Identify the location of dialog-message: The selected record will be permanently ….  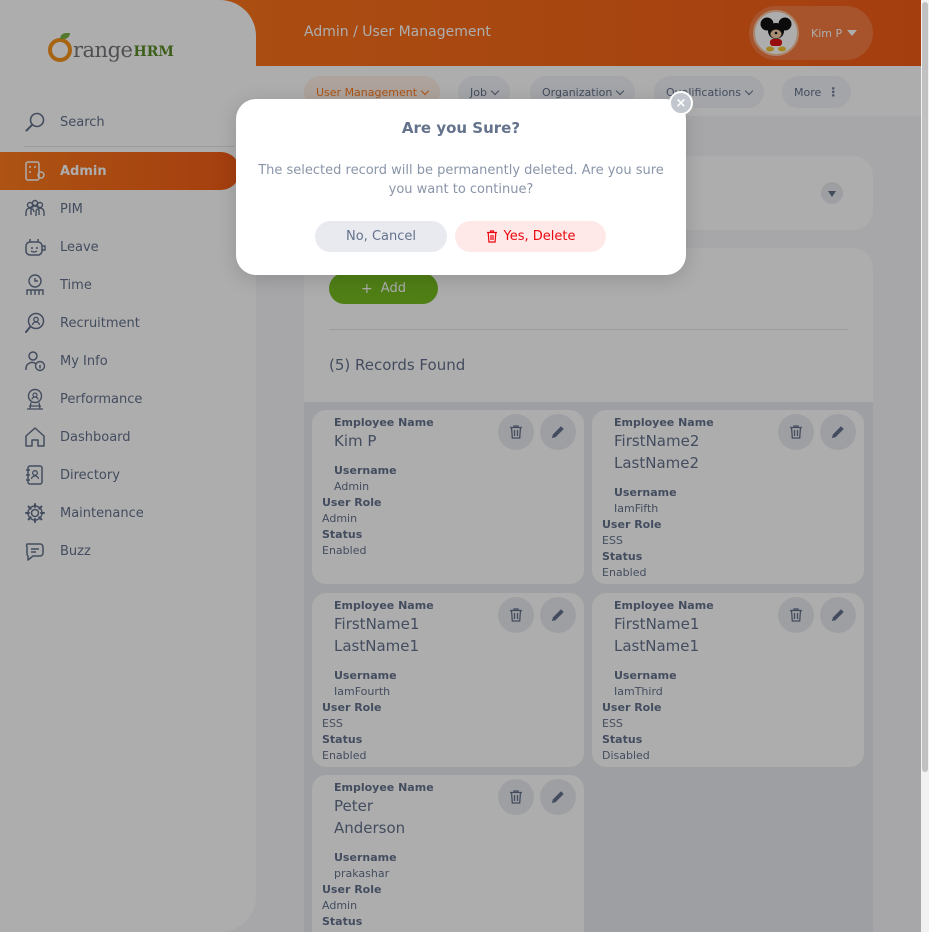
(461, 180).